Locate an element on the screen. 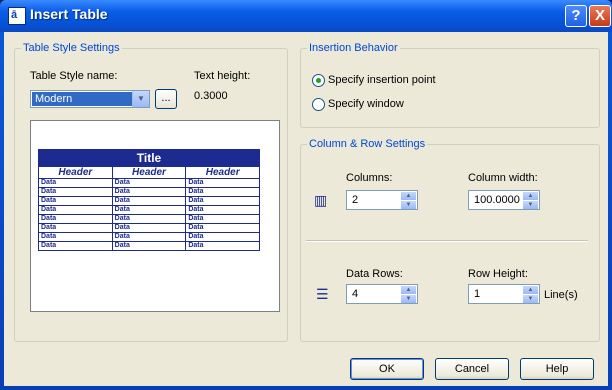 This screenshot has height=390, width=612. preview-title: Title is located at coordinates (149, 158).